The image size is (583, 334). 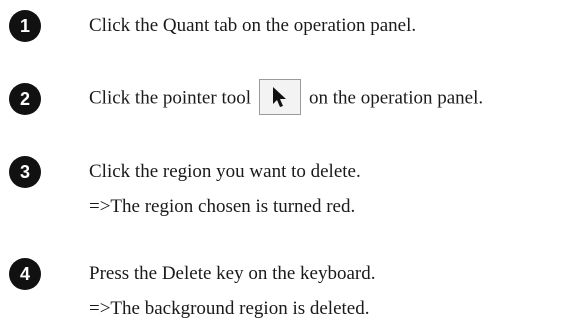 What do you see at coordinates (225, 171) in the screenshot?
I see `step-instruction: Click the region you want to delete.` at bounding box center [225, 171].